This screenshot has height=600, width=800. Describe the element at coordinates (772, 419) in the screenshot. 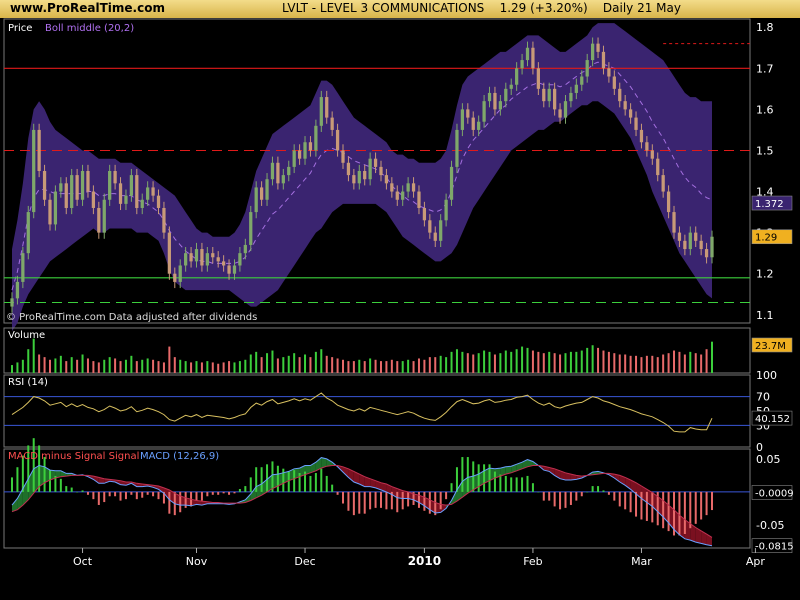

I see `rsi-last-value: 40.152` at that location.